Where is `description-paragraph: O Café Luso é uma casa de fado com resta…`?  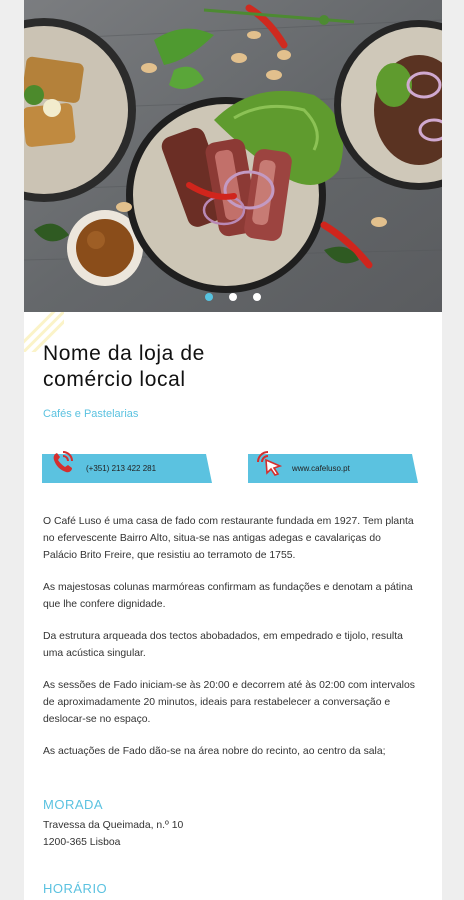 description-paragraph: O Café Luso é uma casa de fado com resta… is located at coordinates (228, 538).